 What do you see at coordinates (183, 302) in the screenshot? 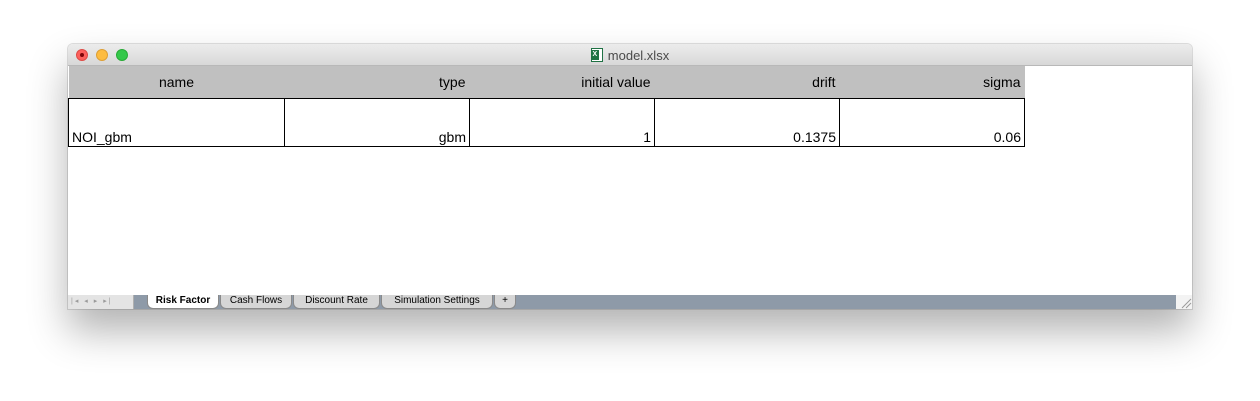
I see `tab-risk-factor: Risk Factor` at bounding box center [183, 302].